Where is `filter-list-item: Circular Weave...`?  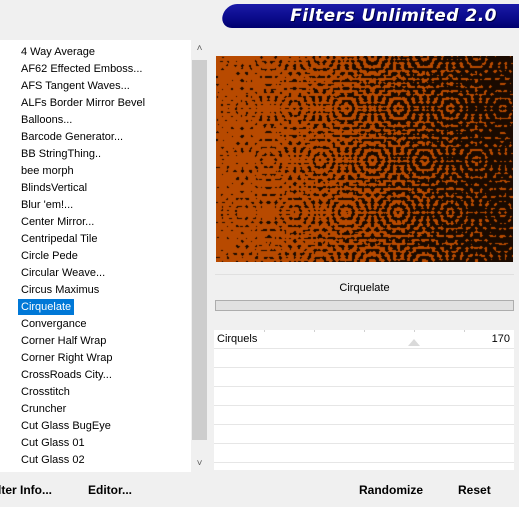
filter-list-item: Circular Weave... is located at coordinates (63, 273).